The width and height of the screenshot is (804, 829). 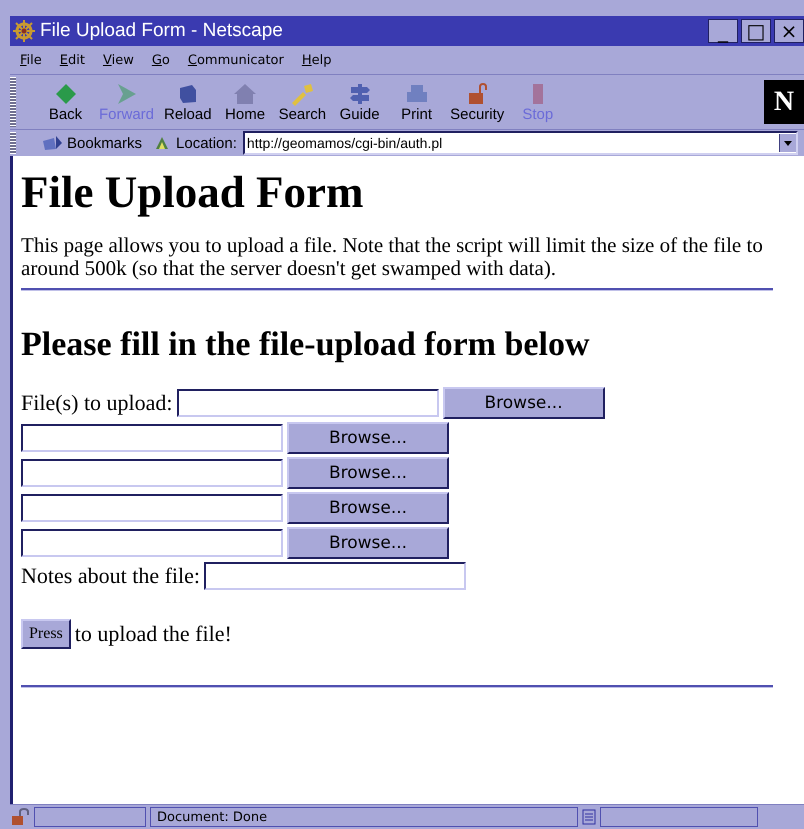 What do you see at coordinates (65, 102) in the screenshot?
I see `toolbar-button: Back` at bounding box center [65, 102].